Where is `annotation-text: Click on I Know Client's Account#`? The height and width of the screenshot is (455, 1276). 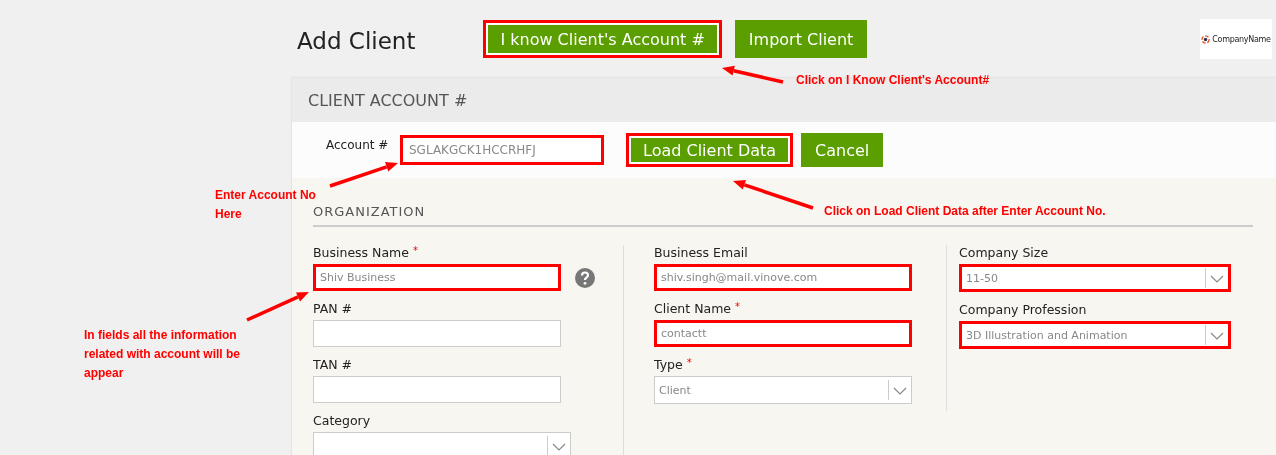
annotation-text: Click on I Know Client's Account# is located at coordinates (893, 80).